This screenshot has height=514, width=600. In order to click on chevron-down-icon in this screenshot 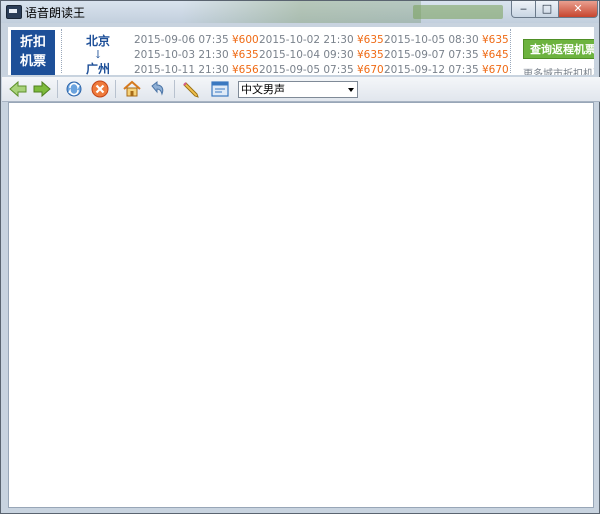, I will do `click(351, 90)`.